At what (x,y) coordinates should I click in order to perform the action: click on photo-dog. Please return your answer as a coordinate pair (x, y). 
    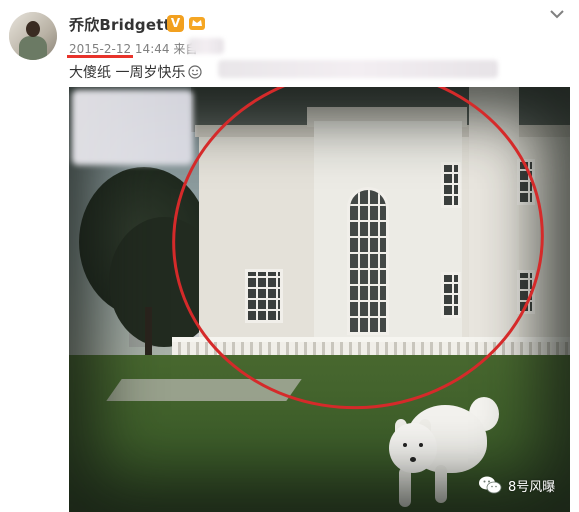
    Looking at the image, I should click on (444, 454).